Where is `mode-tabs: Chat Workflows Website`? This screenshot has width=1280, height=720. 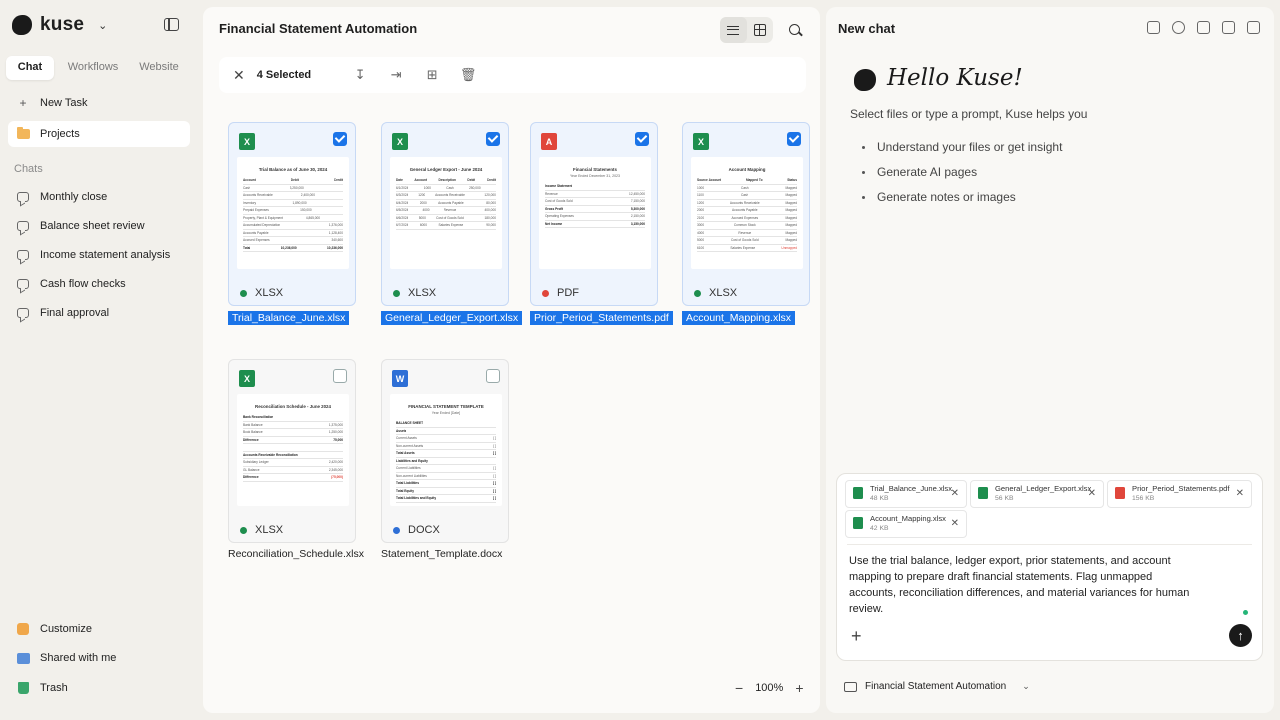 mode-tabs: Chat Workflows Website is located at coordinates (99, 68).